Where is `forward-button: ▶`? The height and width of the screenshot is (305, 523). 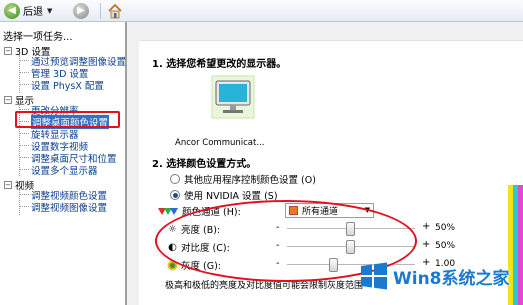 forward-button: ▶ is located at coordinates (81, 10).